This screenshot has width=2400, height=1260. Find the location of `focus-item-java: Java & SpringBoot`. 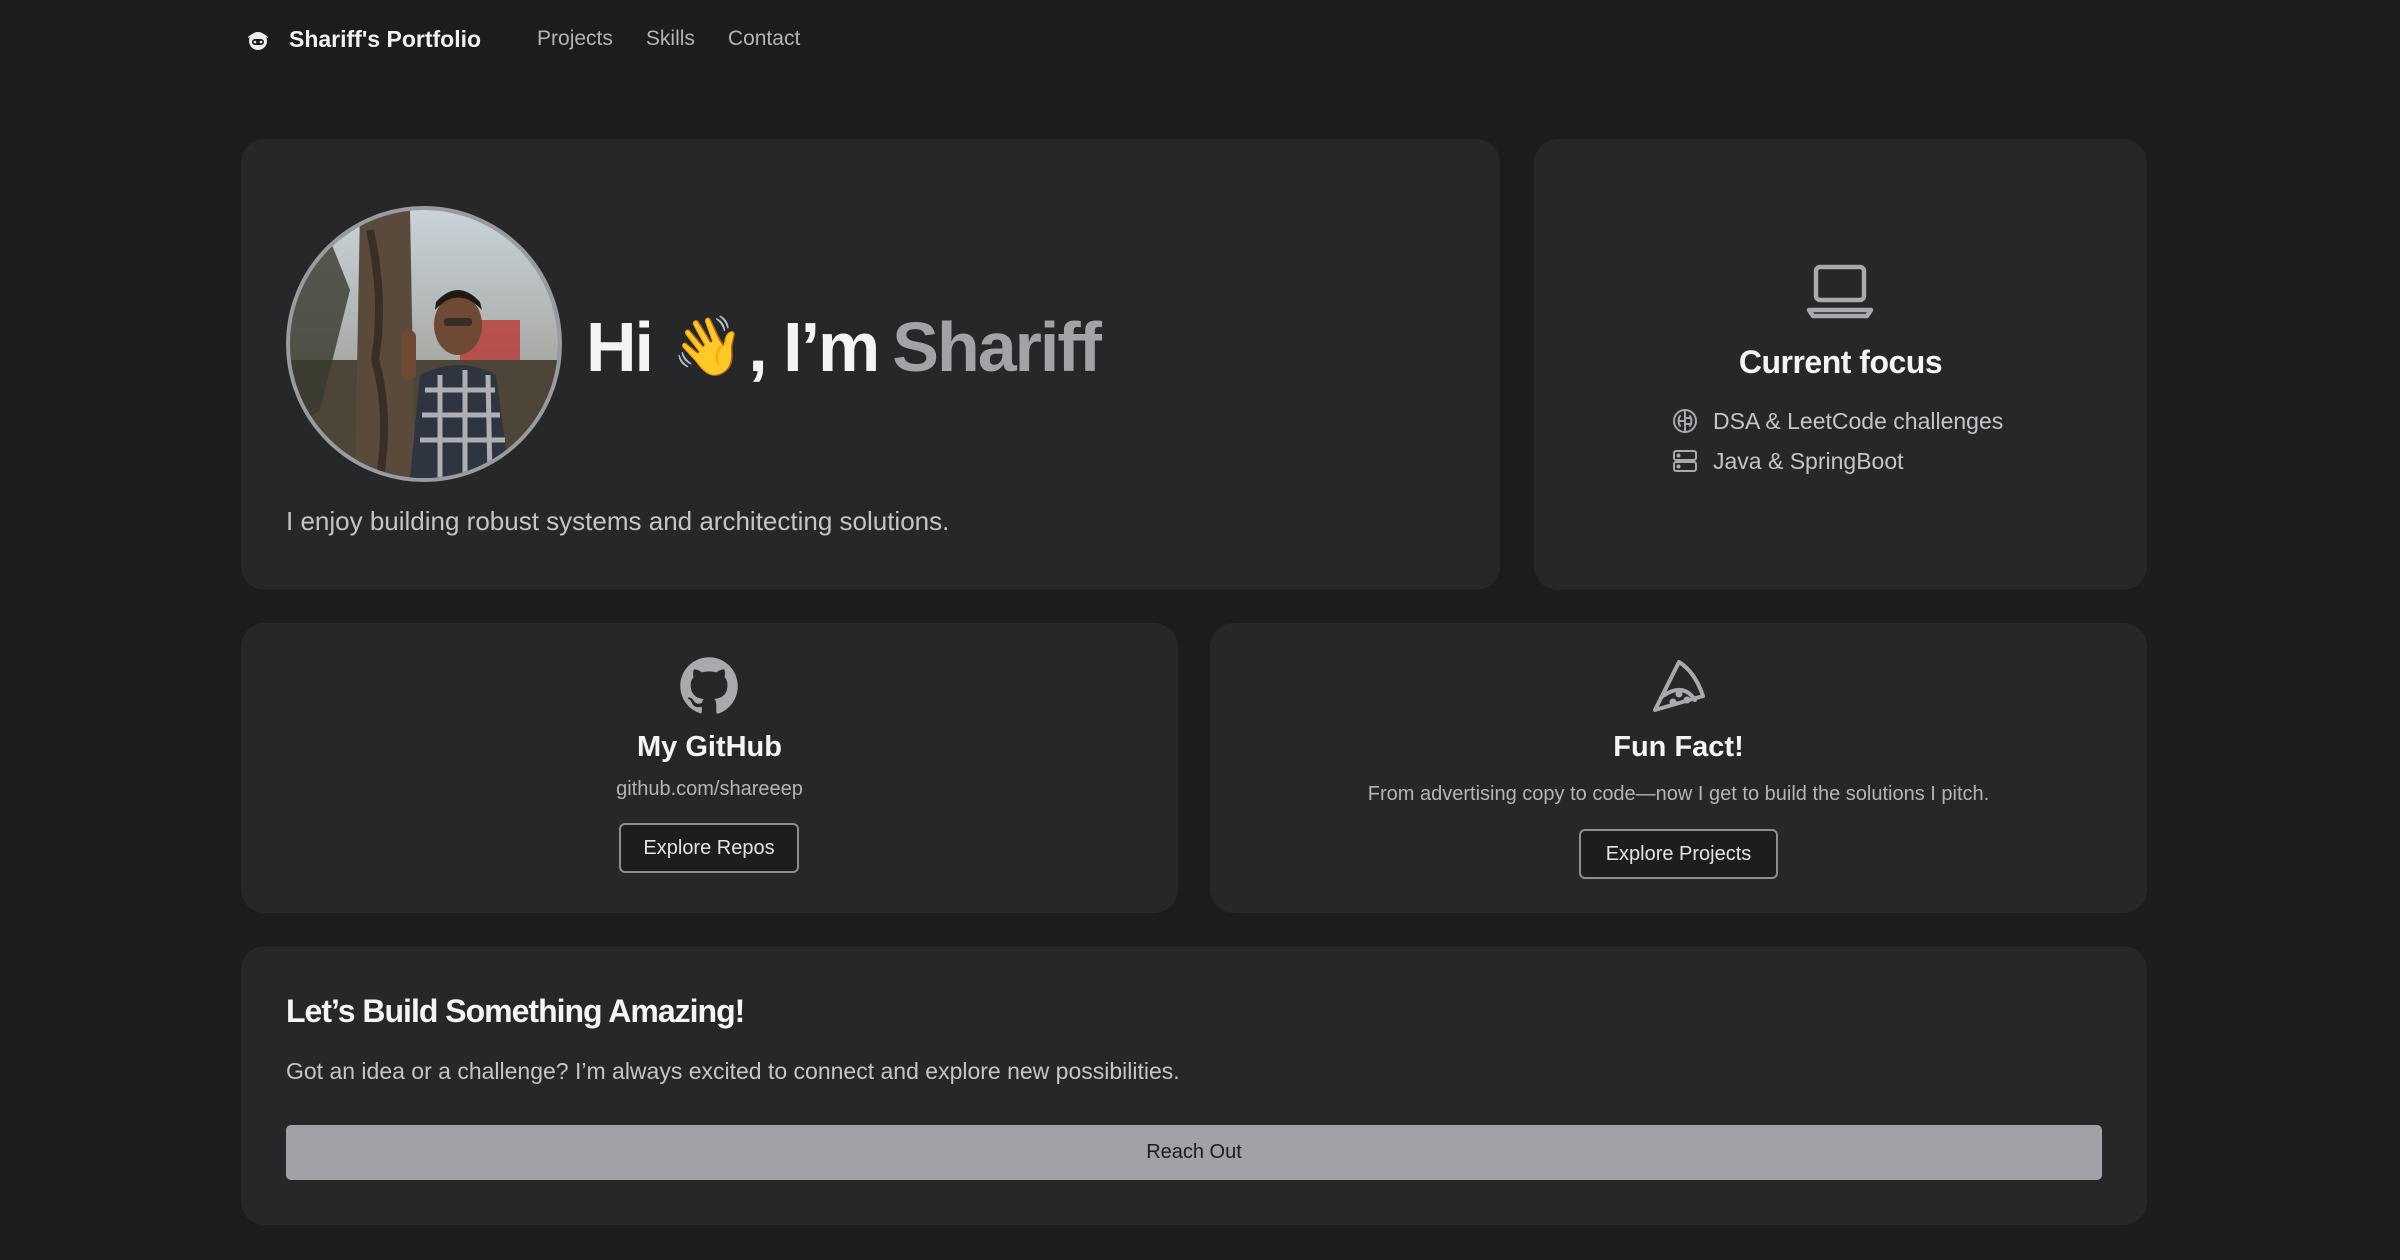

focus-item-java: Java & SpringBoot is located at coordinates (1837, 461).